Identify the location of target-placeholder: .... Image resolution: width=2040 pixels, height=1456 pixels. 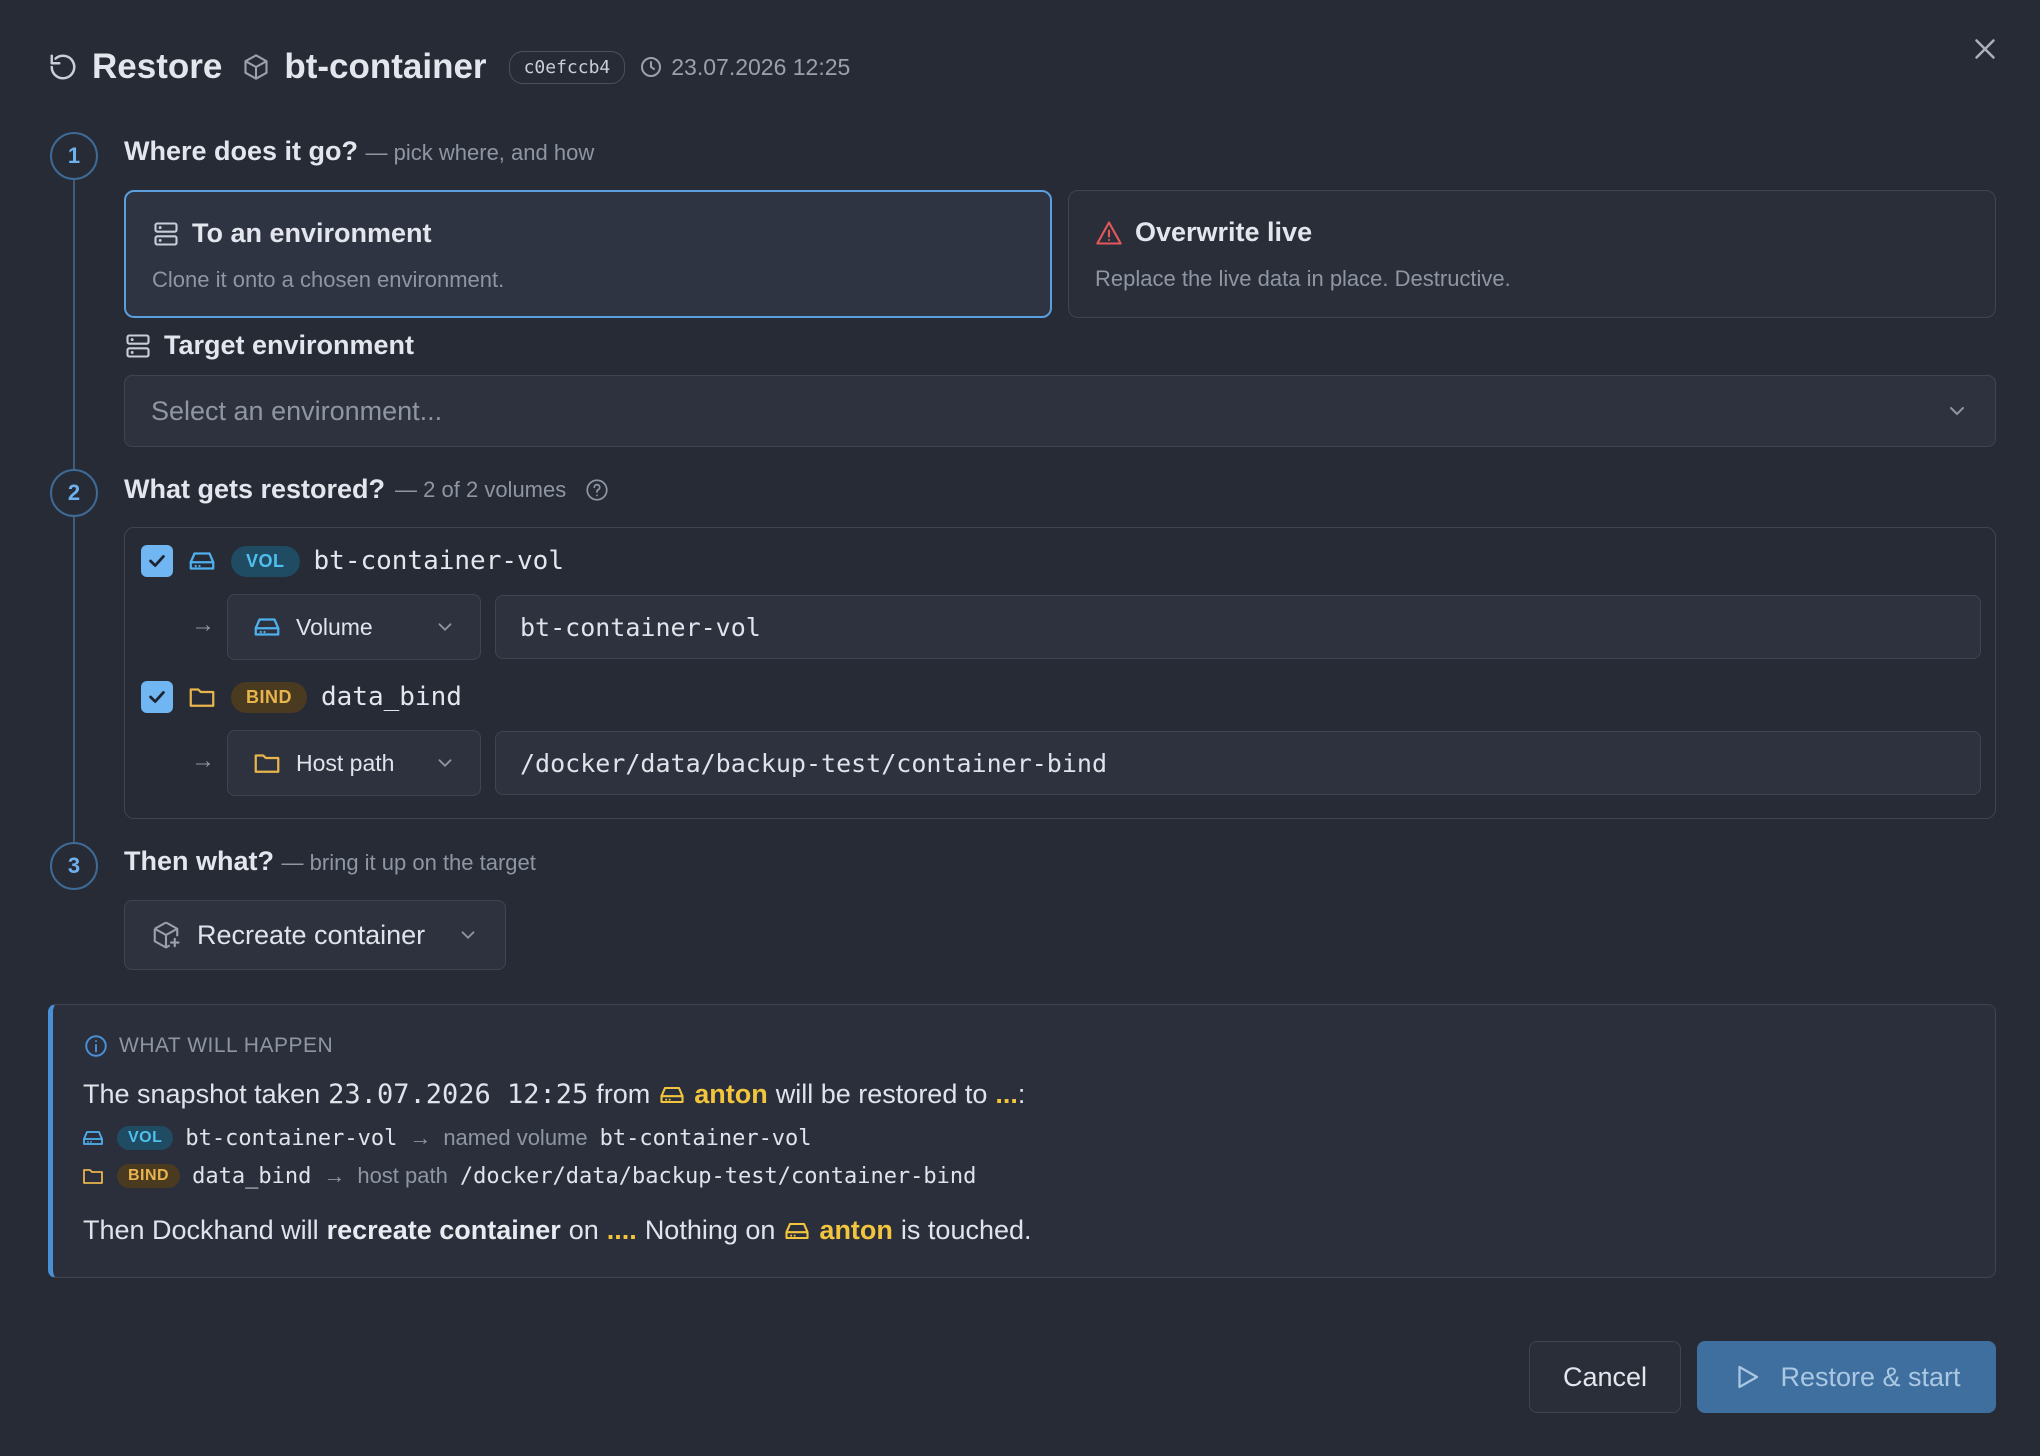
(1006, 1094).